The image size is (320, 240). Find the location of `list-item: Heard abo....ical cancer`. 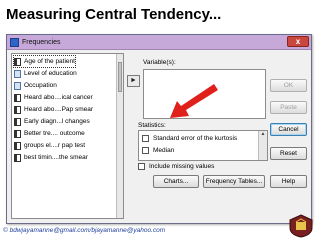

list-item: Heard abo....ical cancer is located at coordinates (53, 97).